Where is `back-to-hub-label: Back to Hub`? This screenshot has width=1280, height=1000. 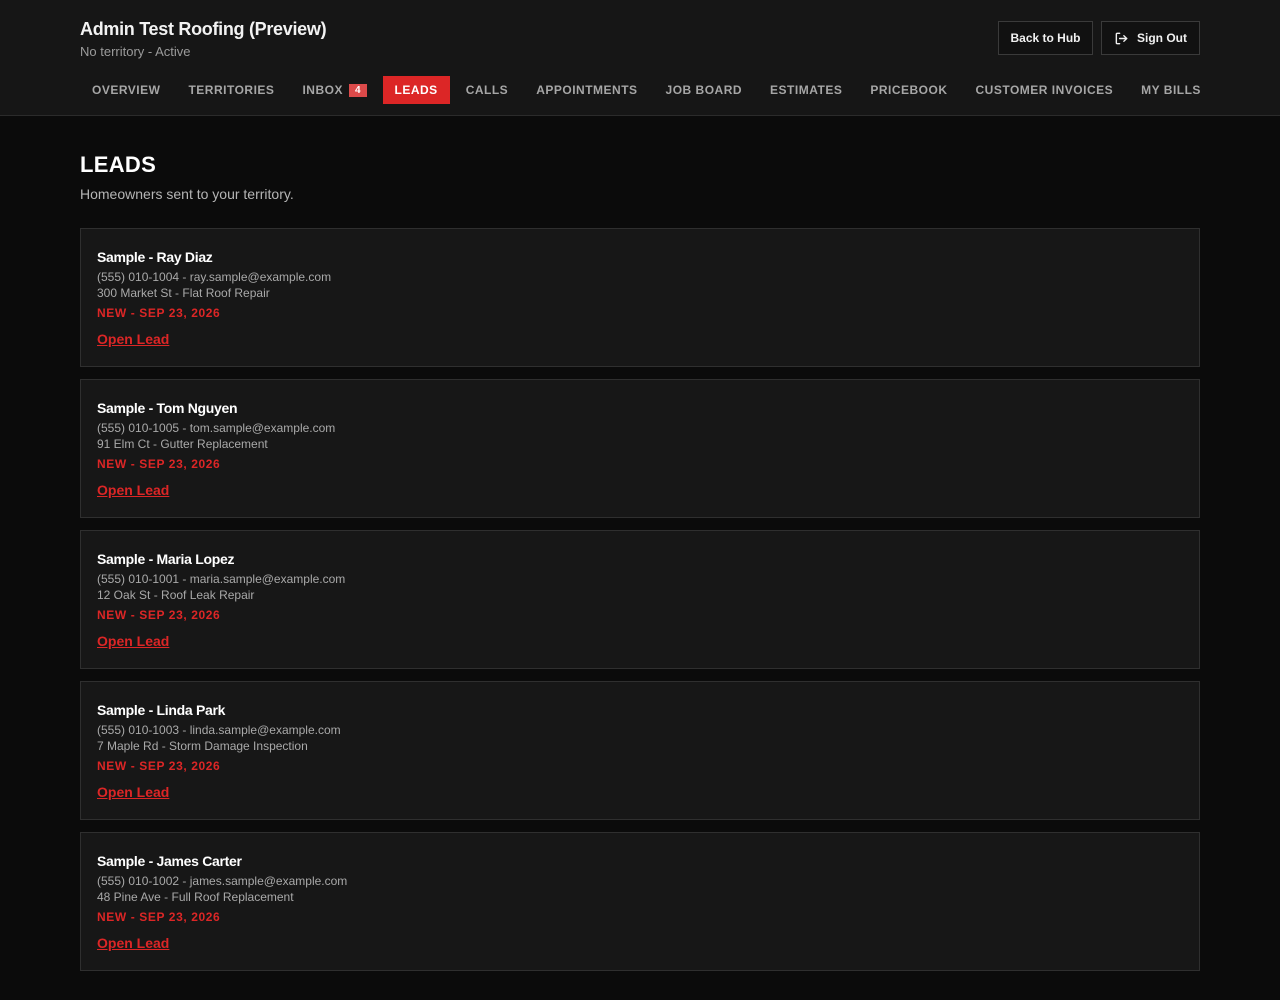
back-to-hub-label: Back to Hub is located at coordinates (1045, 38).